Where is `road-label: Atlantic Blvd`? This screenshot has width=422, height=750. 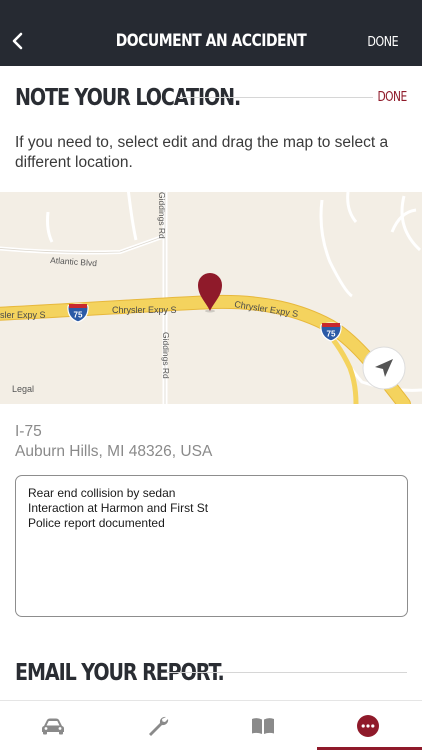 road-label: Atlantic Blvd is located at coordinates (74, 261).